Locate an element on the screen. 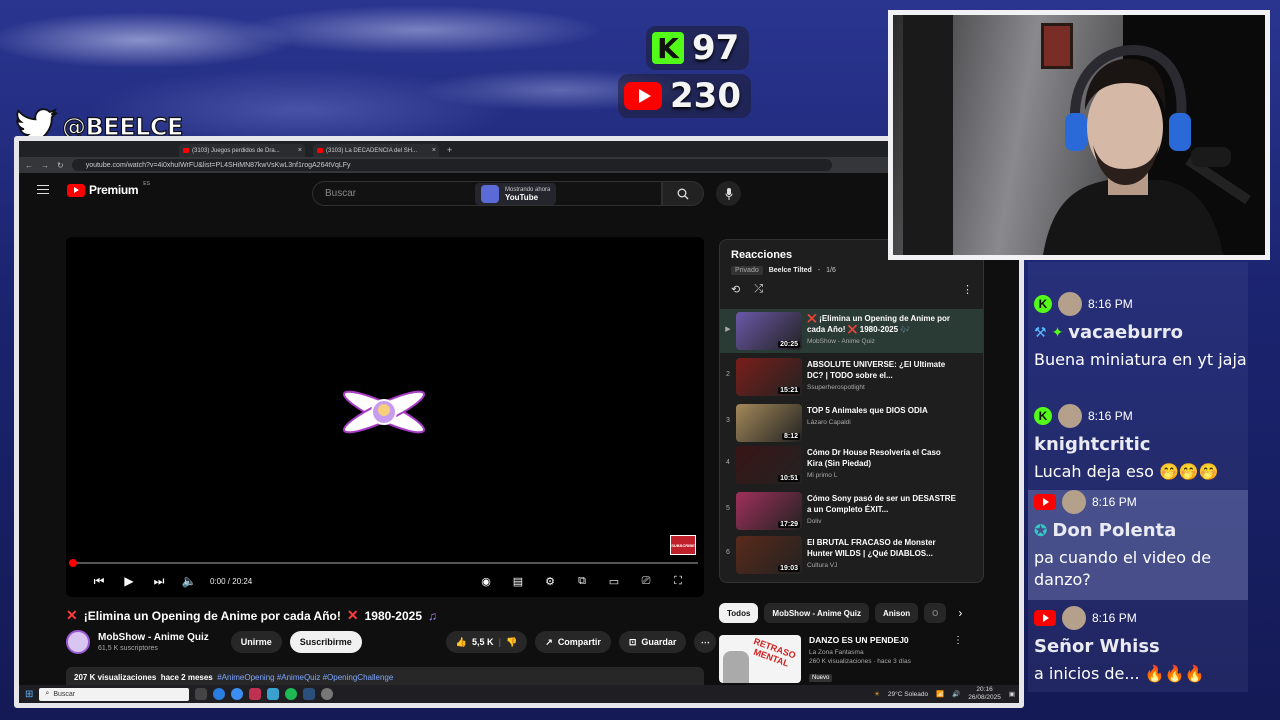 This screenshot has height=720, width=1280. more-actions-icon: ⋯ is located at coordinates (705, 642).